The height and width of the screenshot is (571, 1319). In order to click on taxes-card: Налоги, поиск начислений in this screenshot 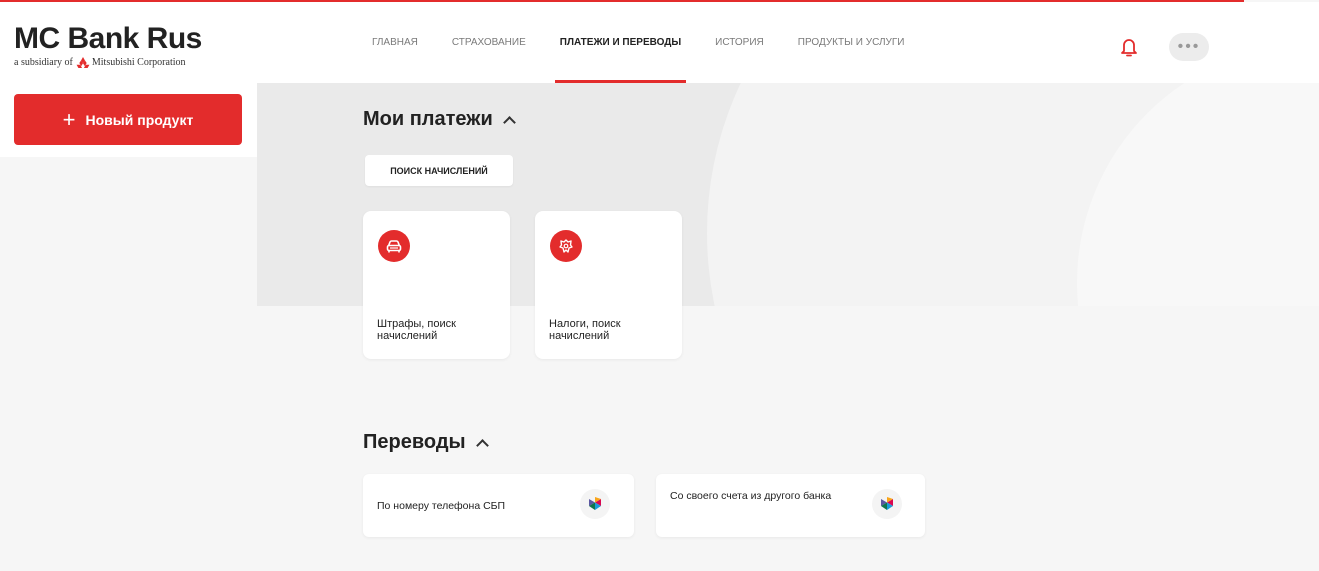, I will do `click(608, 285)`.